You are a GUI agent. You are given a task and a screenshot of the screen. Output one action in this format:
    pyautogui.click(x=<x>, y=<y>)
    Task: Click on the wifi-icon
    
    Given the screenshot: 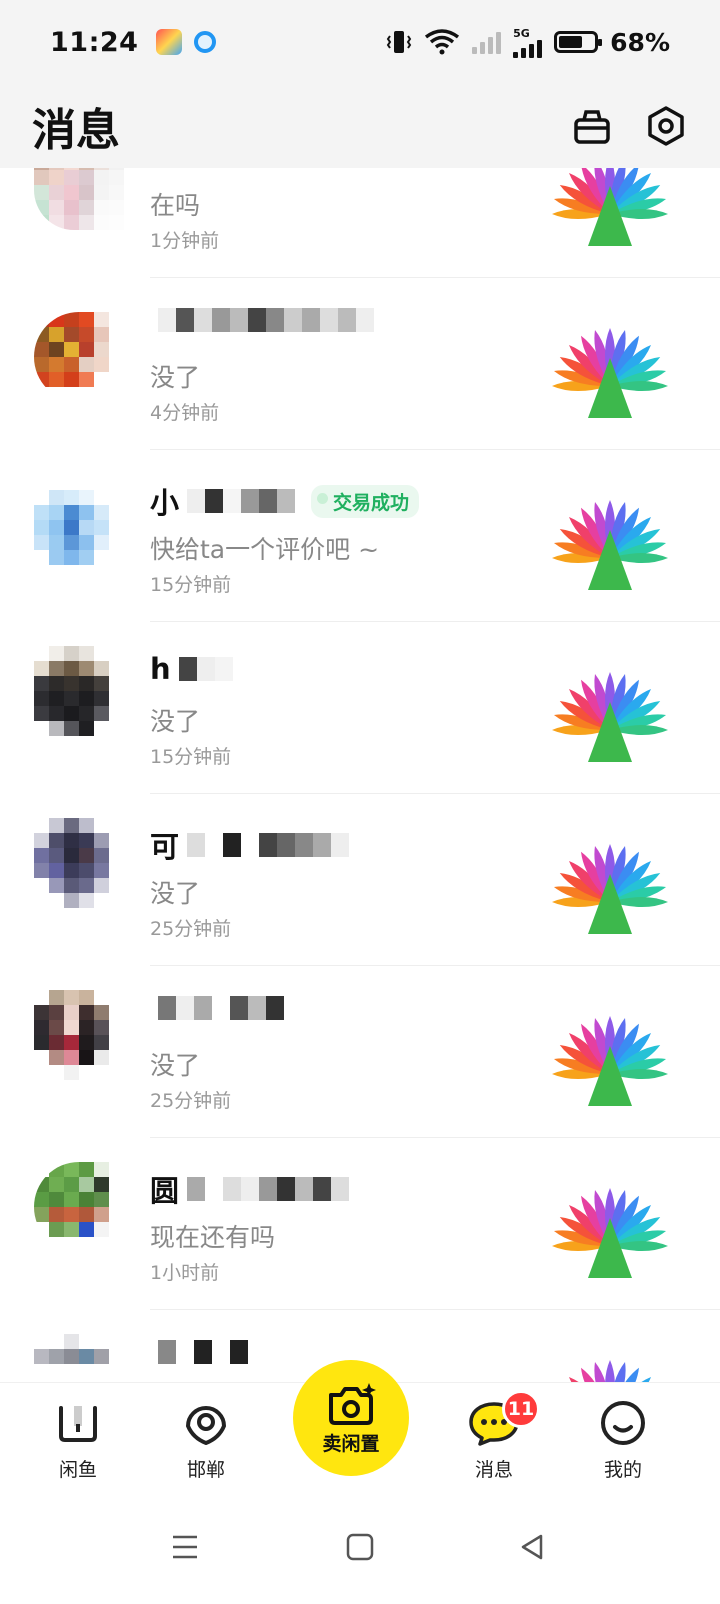 What is the action you would take?
    pyautogui.click(x=442, y=42)
    